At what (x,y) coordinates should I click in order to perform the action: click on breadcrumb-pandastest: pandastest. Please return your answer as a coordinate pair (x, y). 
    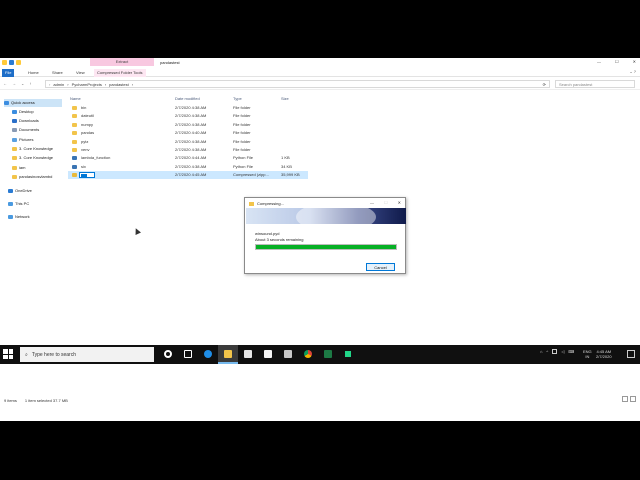
    Looking at the image, I should click on (119, 84).